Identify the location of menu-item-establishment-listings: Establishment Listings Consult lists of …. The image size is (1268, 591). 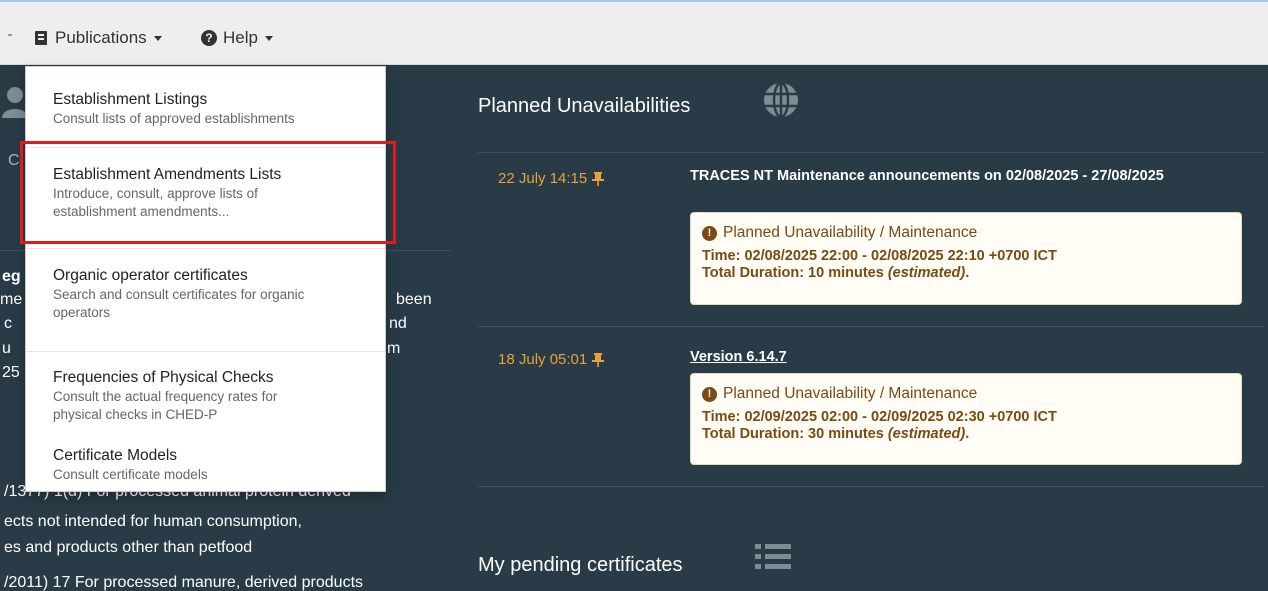
(205, 109).